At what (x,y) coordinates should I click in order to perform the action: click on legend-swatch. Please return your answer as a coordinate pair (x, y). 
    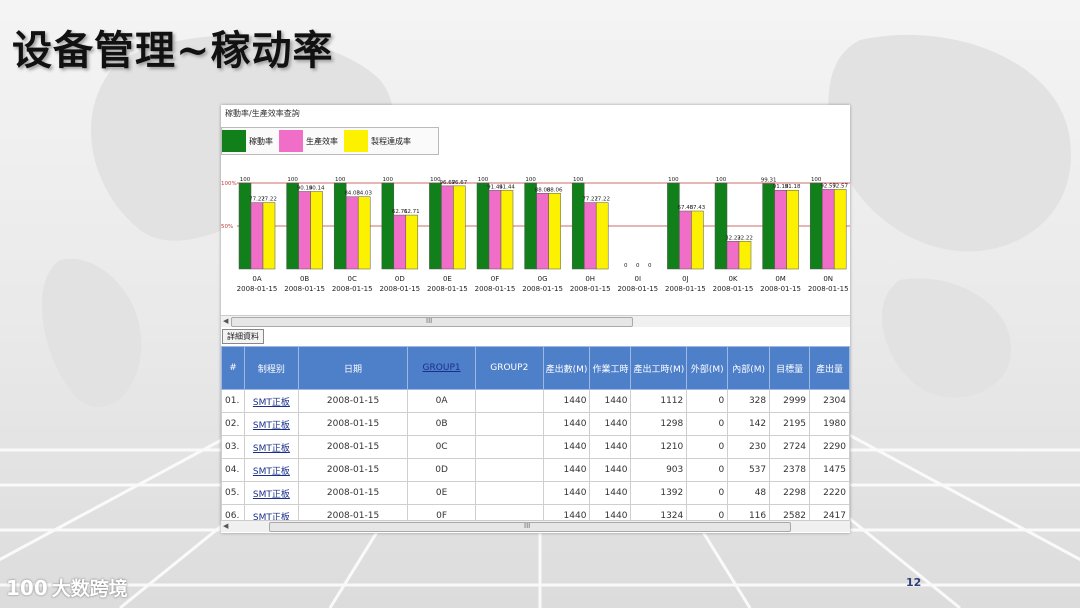
    Looking at the image, I should click on (356, 141).